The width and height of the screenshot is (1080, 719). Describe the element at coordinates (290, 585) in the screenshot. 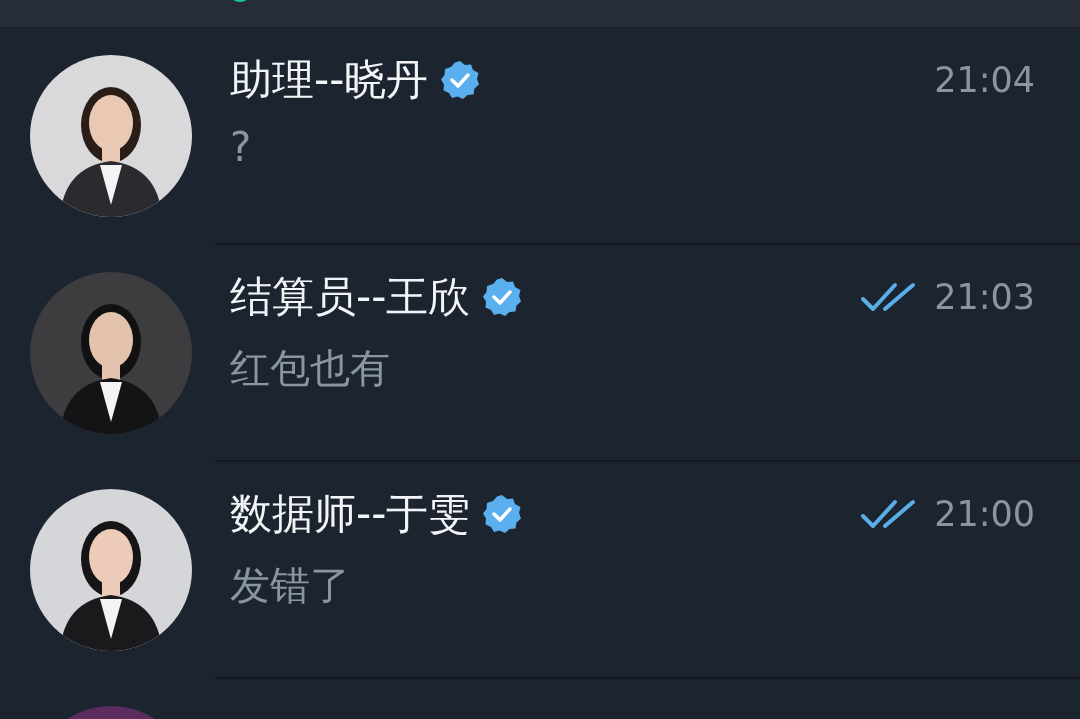

I see `message-preview: 发错了` at that location.